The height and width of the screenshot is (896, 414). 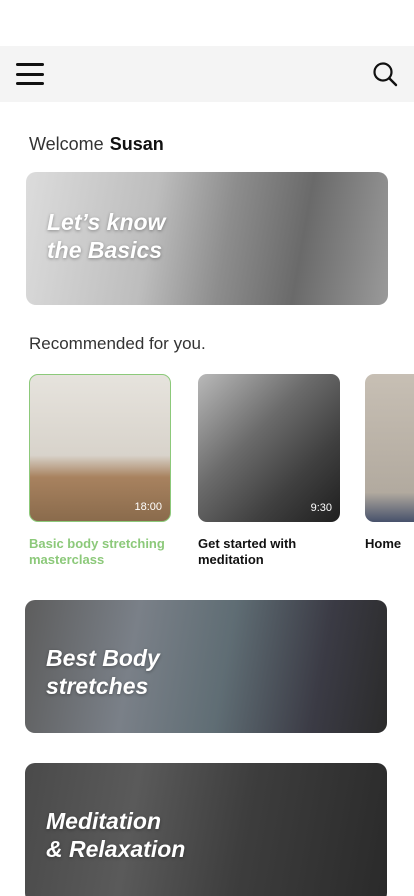 I want to click on app-bar, so click(x=207, y=74).